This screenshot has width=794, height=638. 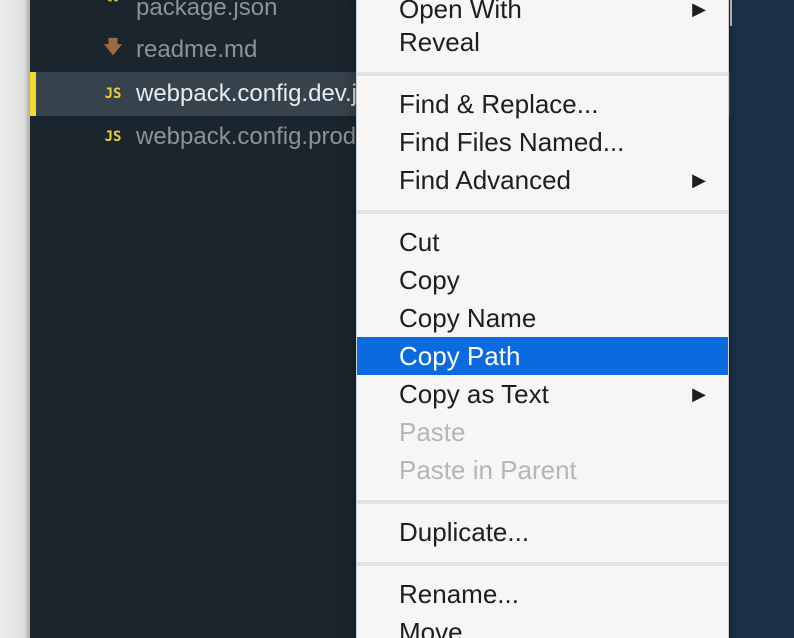 I want to click on menu-item-paste-in-parent: Paste in Parent, so click(x=488, y=469).